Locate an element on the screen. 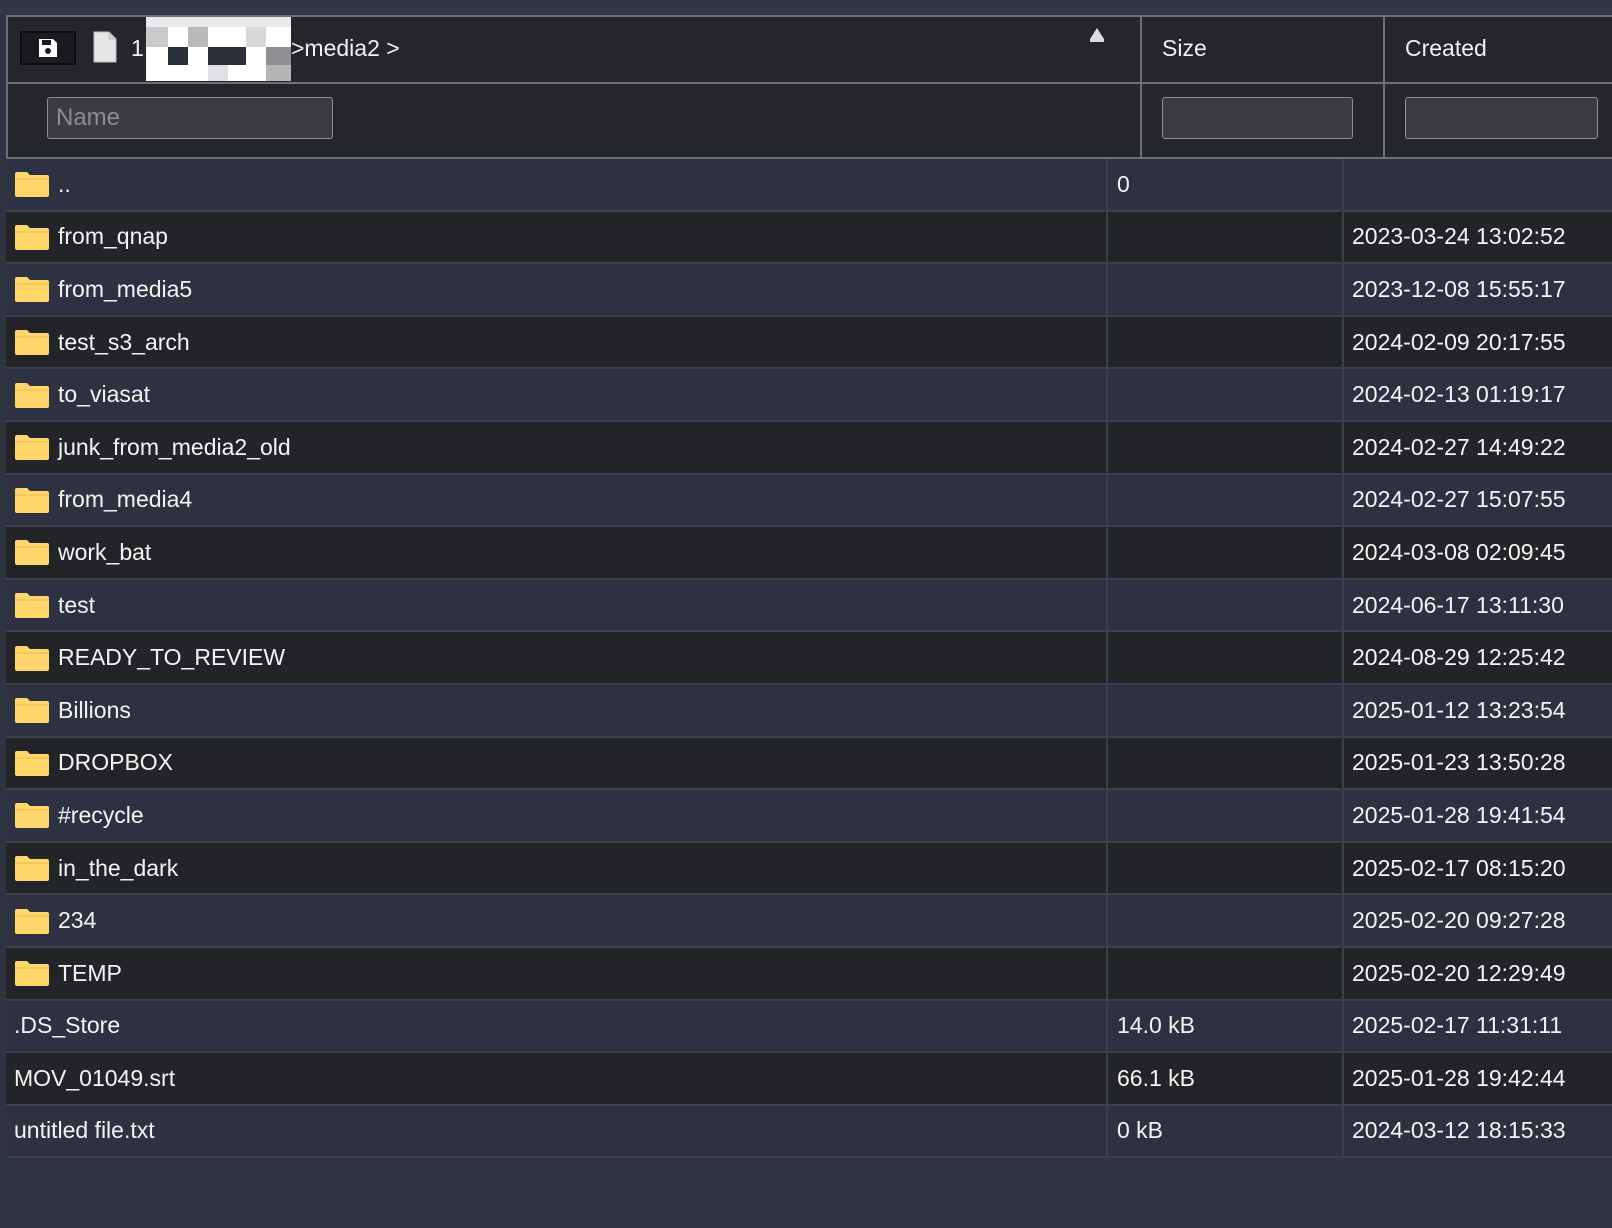 This screenshot has height=1228, width=1612. item-created: 2024-03-08 02:09:45 is located at coordinates (1459, 551).